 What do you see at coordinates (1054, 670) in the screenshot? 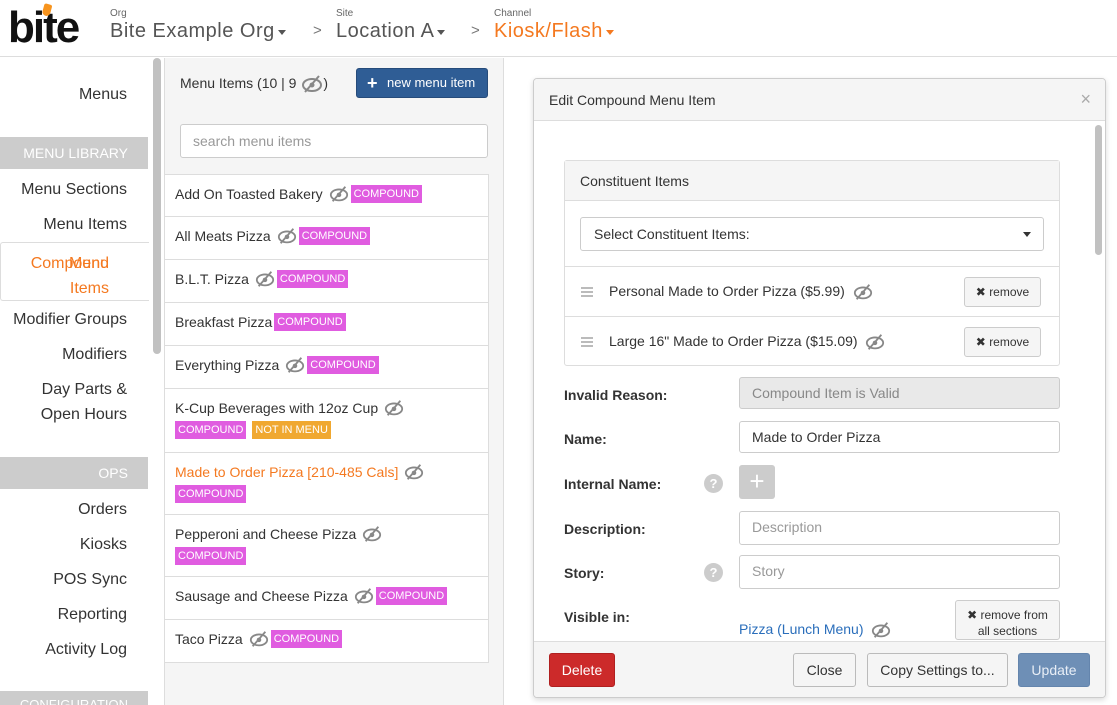
I see `update-button: Update` at bounding box center [1054, 670].